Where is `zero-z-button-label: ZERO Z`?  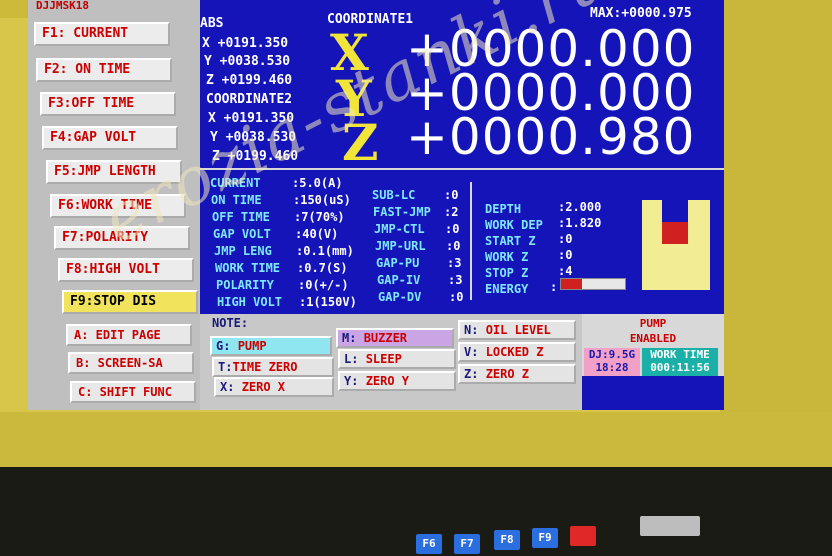 zero-z-button-label: ZERO Z is located at coordinates (507, 374).